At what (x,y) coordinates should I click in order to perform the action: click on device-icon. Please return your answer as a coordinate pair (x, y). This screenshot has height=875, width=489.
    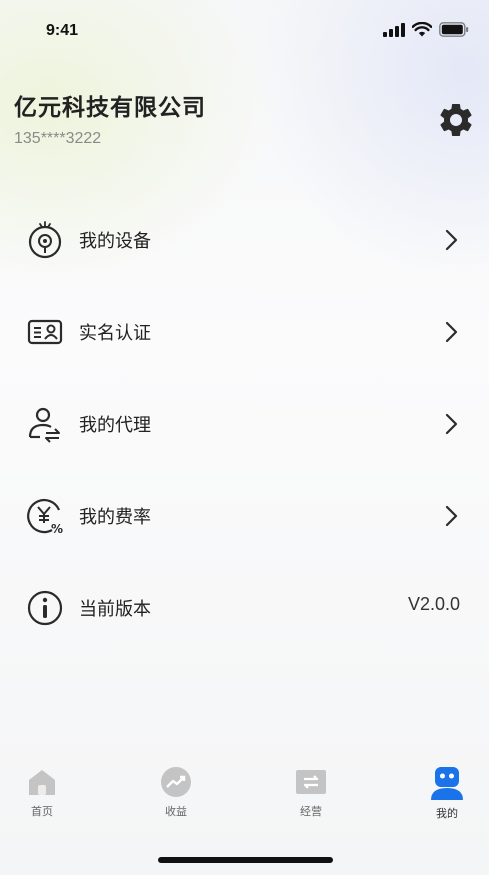
    Looking at the image, I should click on (45, 240).